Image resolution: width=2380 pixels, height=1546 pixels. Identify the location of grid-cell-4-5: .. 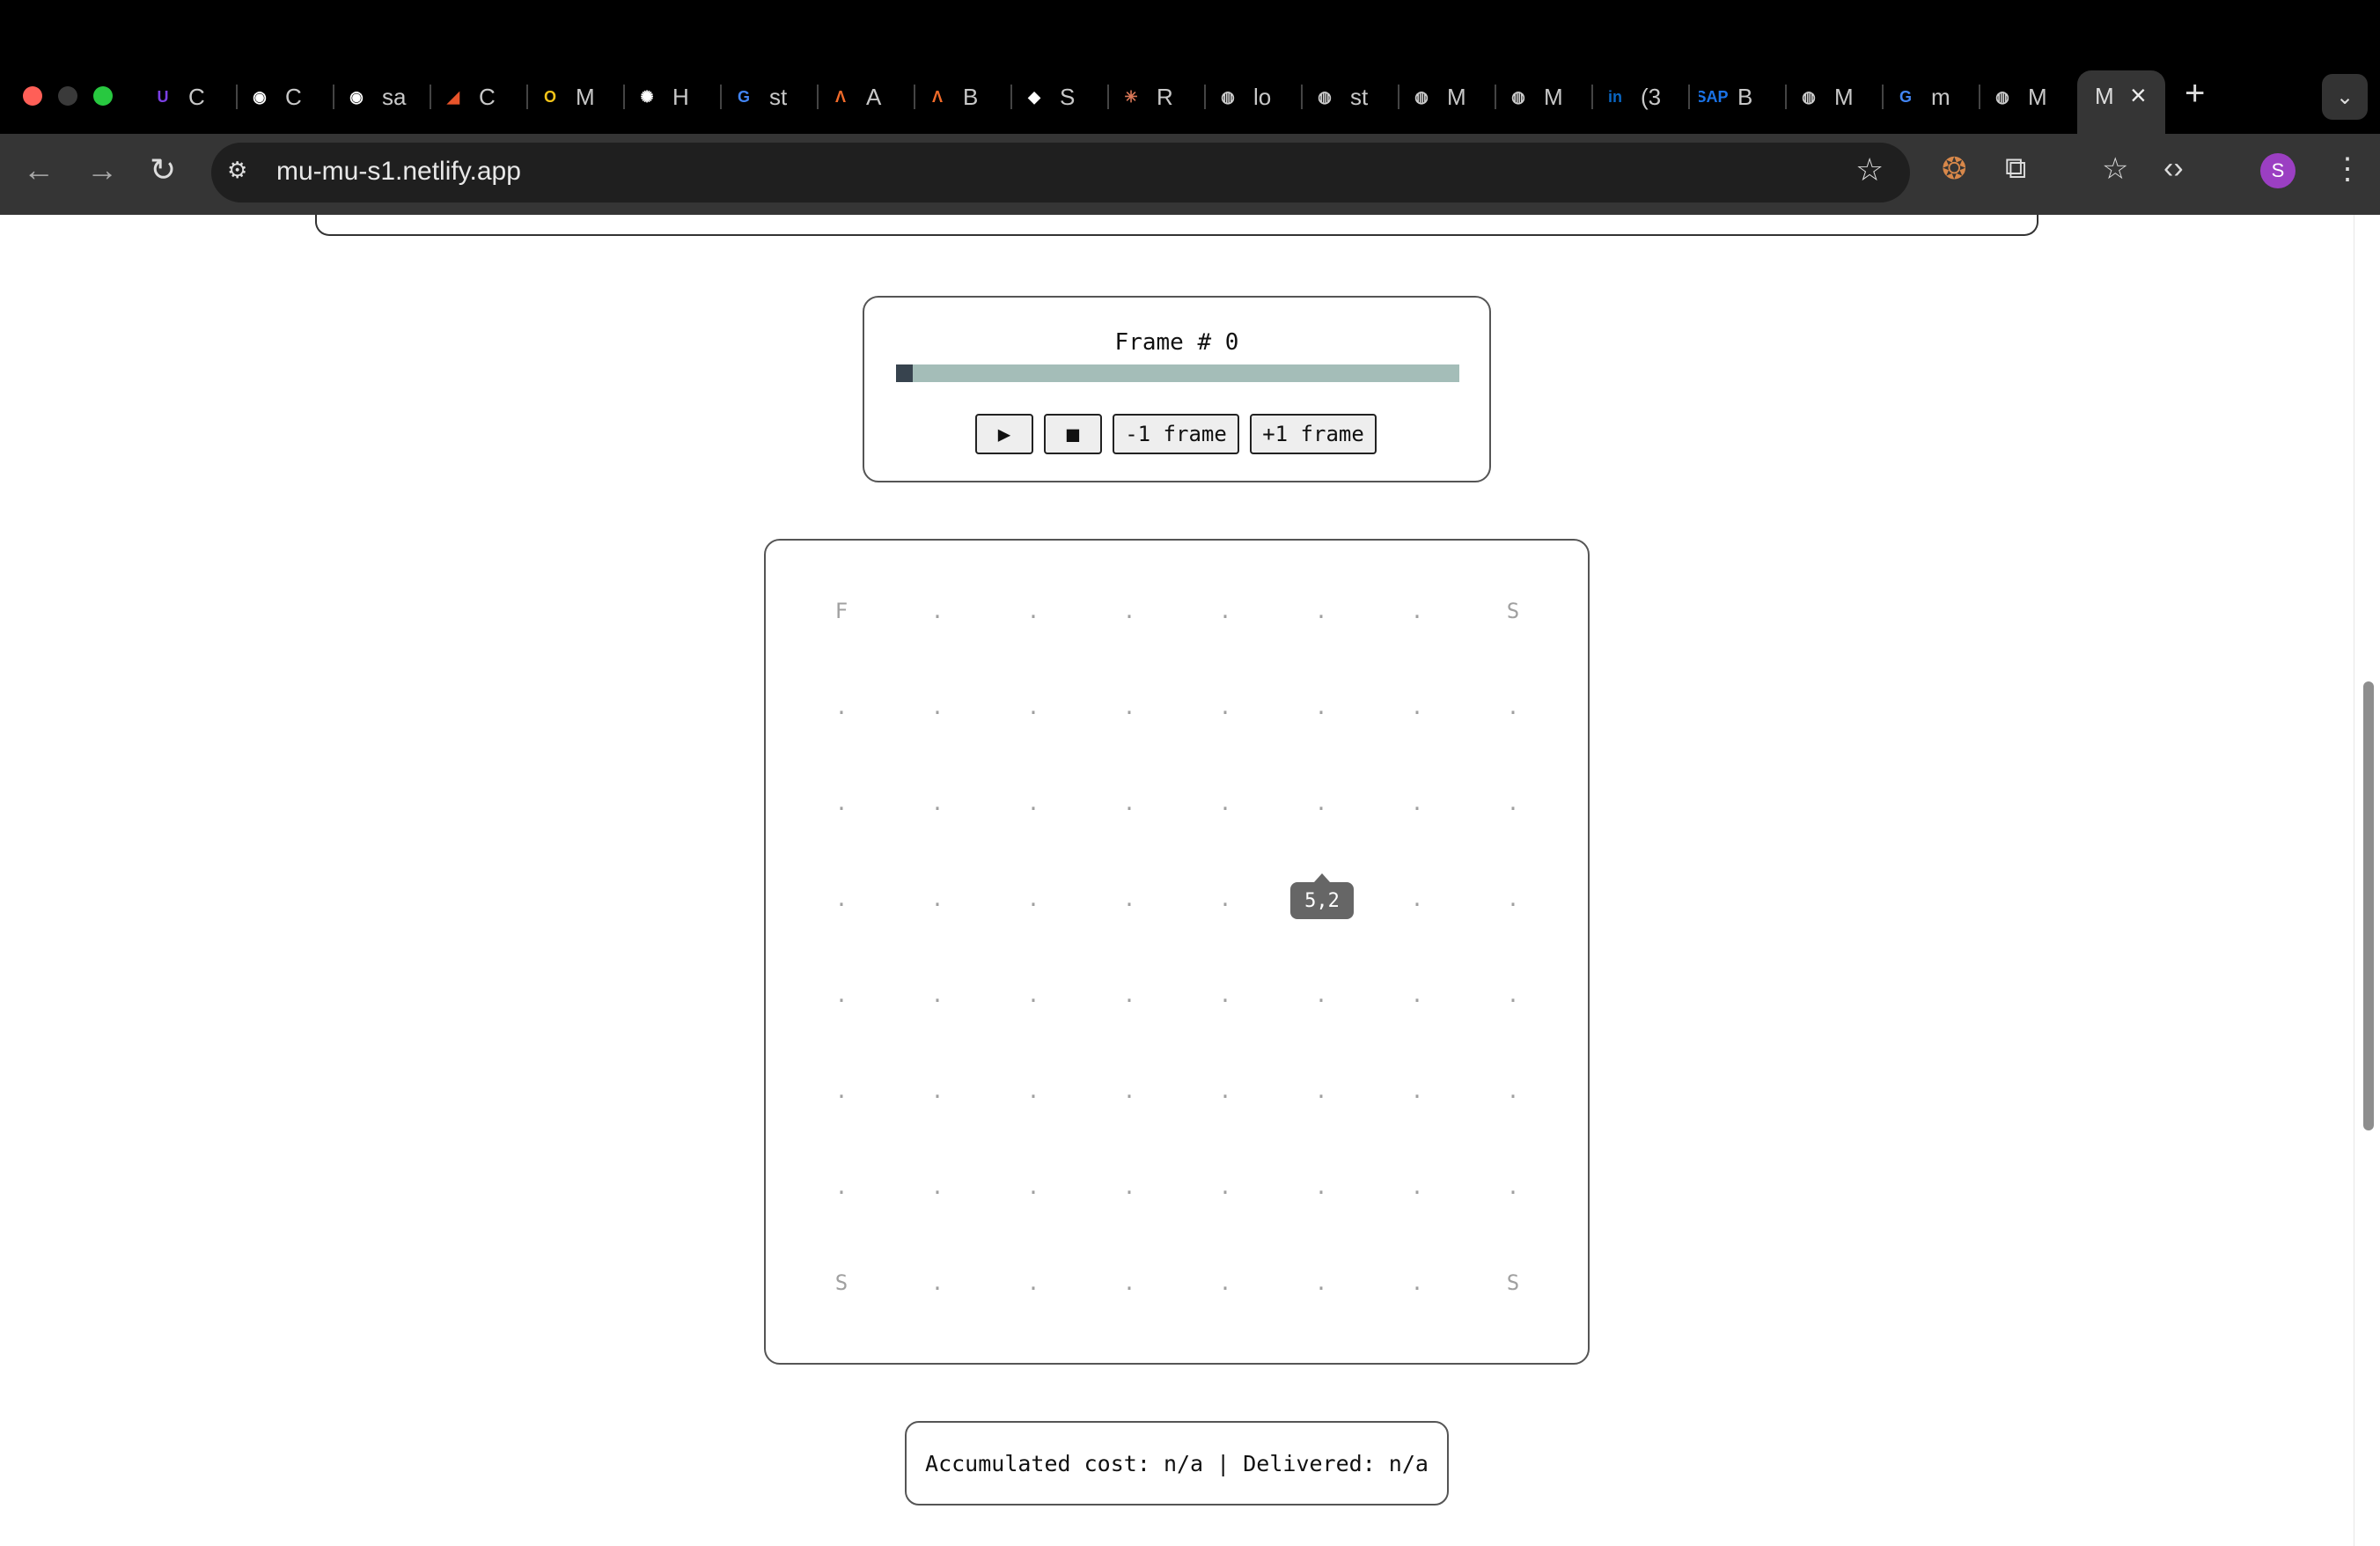
(1321, 995).